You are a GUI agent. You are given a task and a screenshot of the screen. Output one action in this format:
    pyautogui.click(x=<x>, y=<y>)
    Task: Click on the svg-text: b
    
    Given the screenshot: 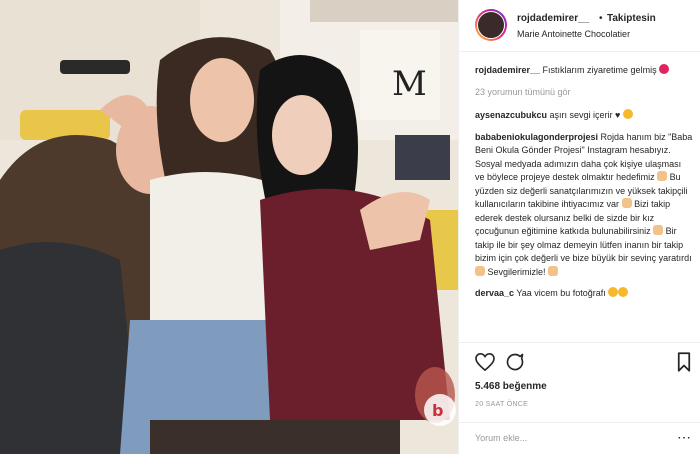 What is the action you would take?
    pyautogui.click(x=437, y=410)
    